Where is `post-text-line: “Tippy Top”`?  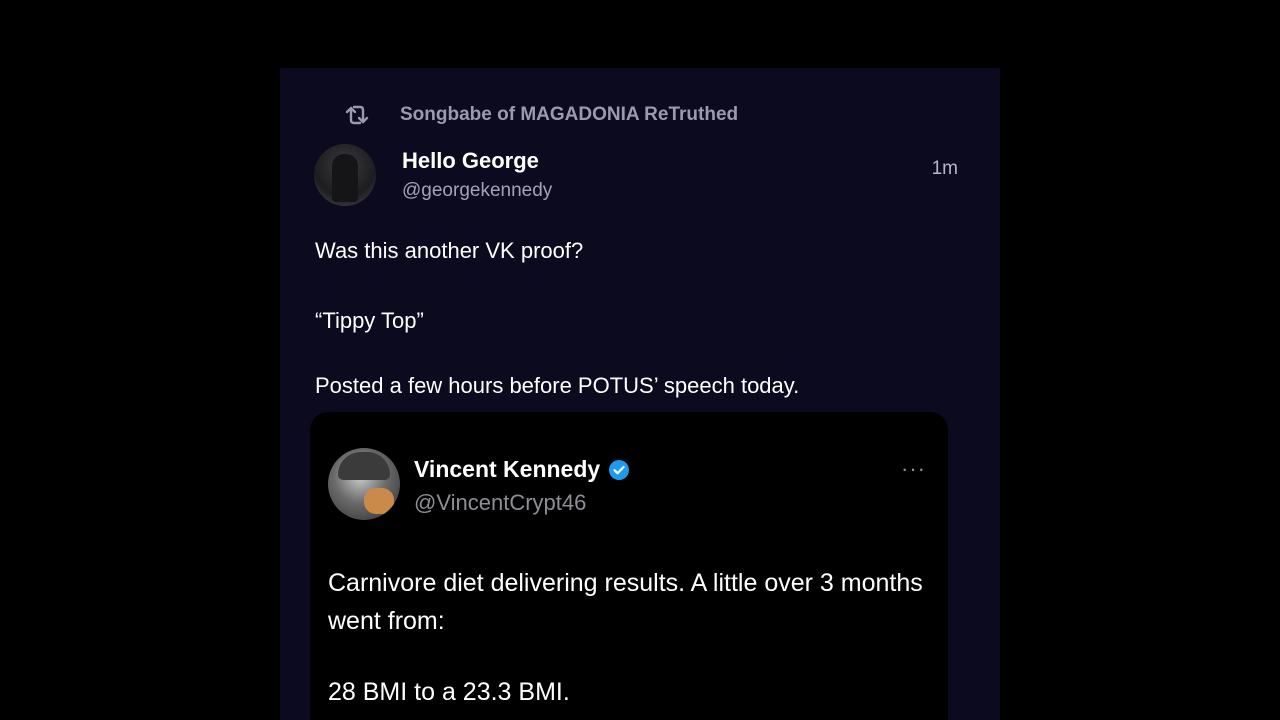 post-text-line: “Tippy Top” is located at coordinates (369, 320).